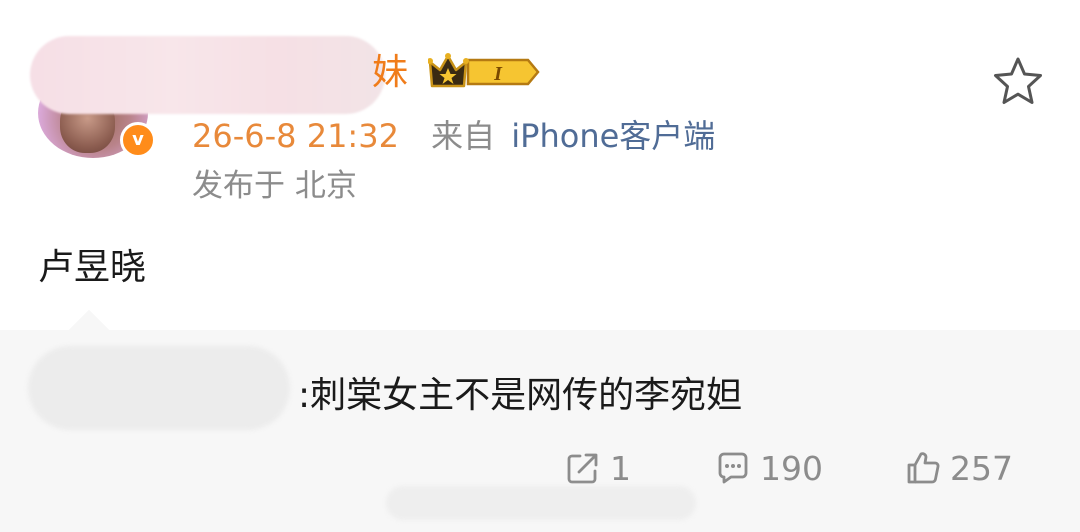  What do you see at coordinates (613, 136) in the screenshot?
I see `source-device-link: iPhone客户端` at bounding box center [613, 136].